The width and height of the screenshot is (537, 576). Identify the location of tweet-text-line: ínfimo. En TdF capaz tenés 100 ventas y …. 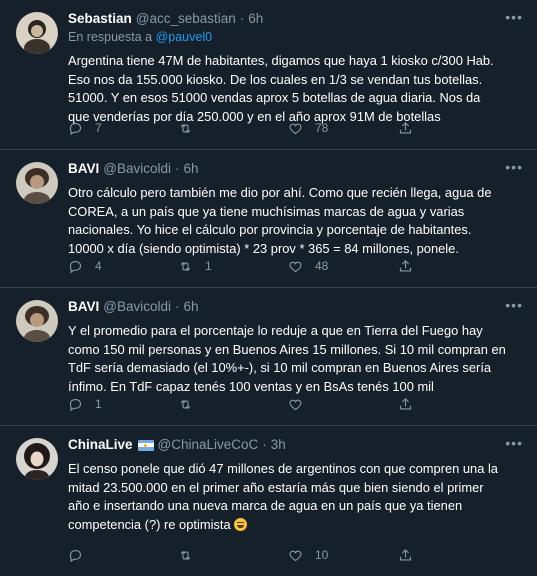
(251, 386).